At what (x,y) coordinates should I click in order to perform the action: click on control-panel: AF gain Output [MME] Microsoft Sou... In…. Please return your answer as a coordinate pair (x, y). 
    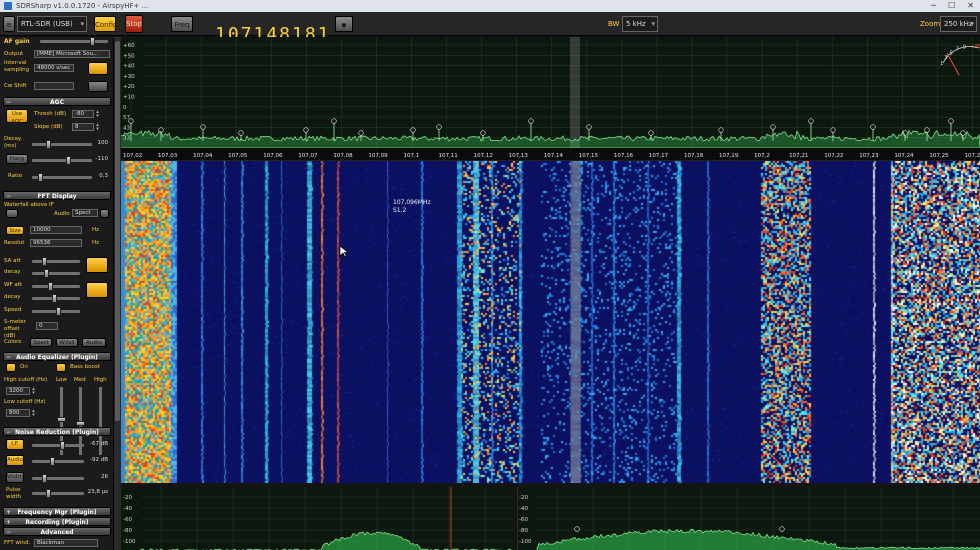
    Looking at the image, I should click on (57, 293).